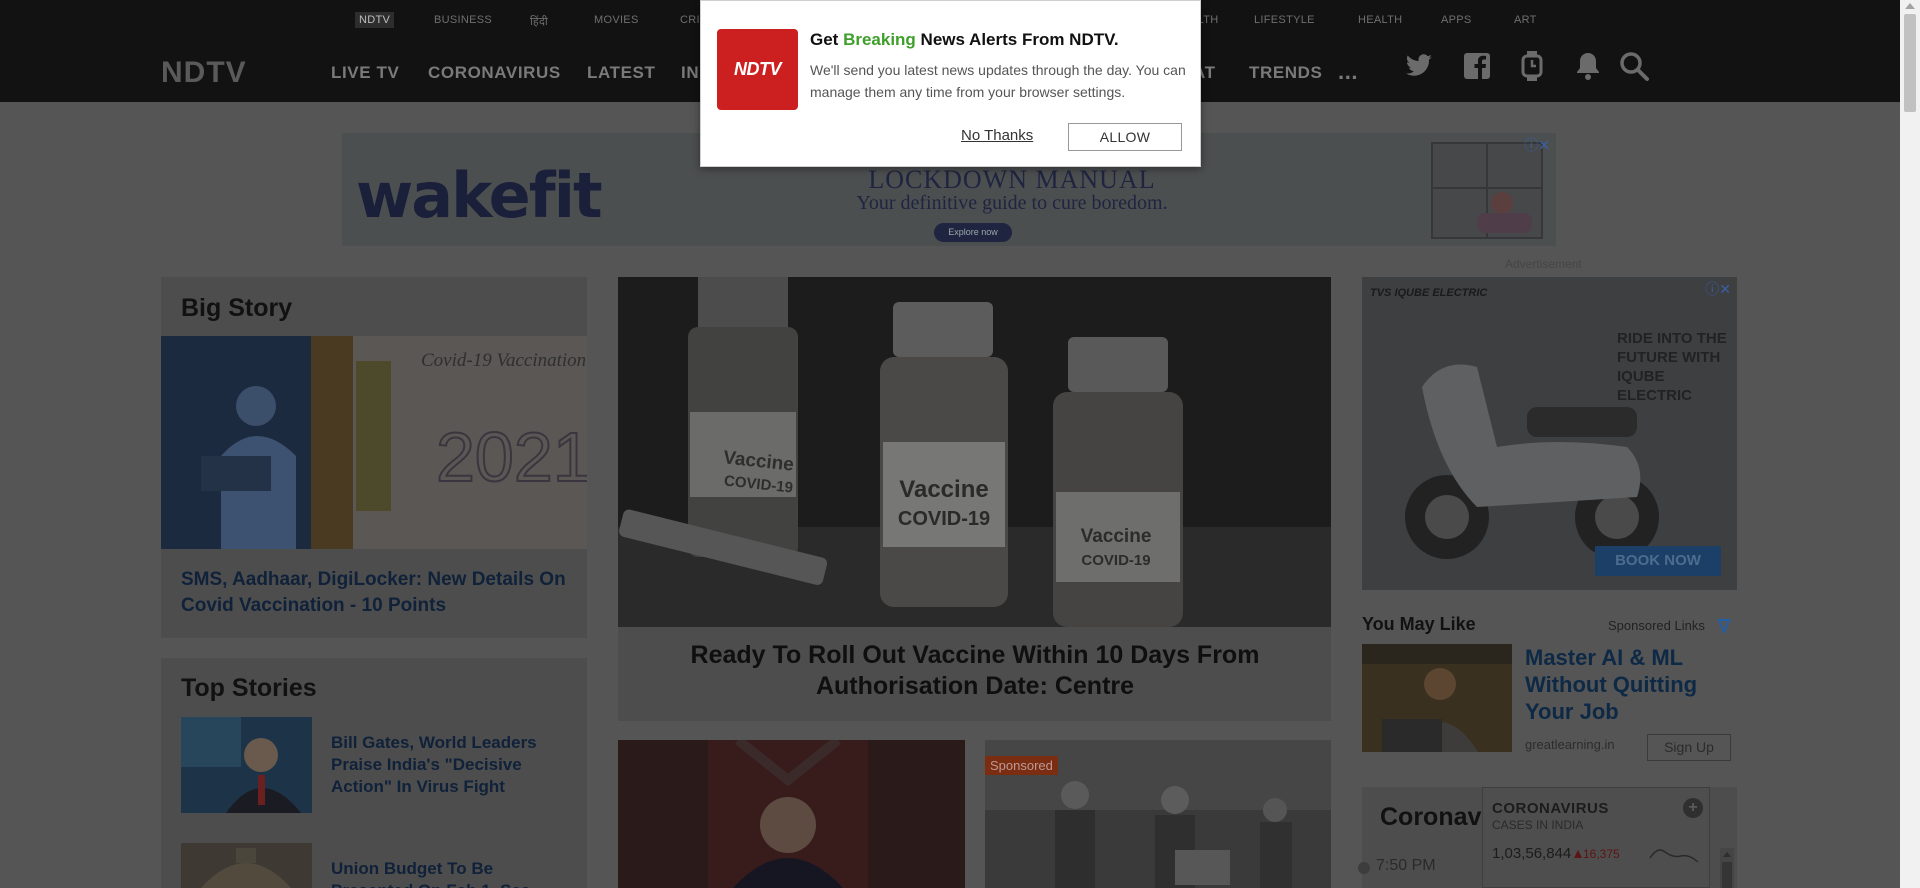 This screenshot has width=1920, height=888. I want to click on sign-up-button: Sign Up, so click(1689, 747).